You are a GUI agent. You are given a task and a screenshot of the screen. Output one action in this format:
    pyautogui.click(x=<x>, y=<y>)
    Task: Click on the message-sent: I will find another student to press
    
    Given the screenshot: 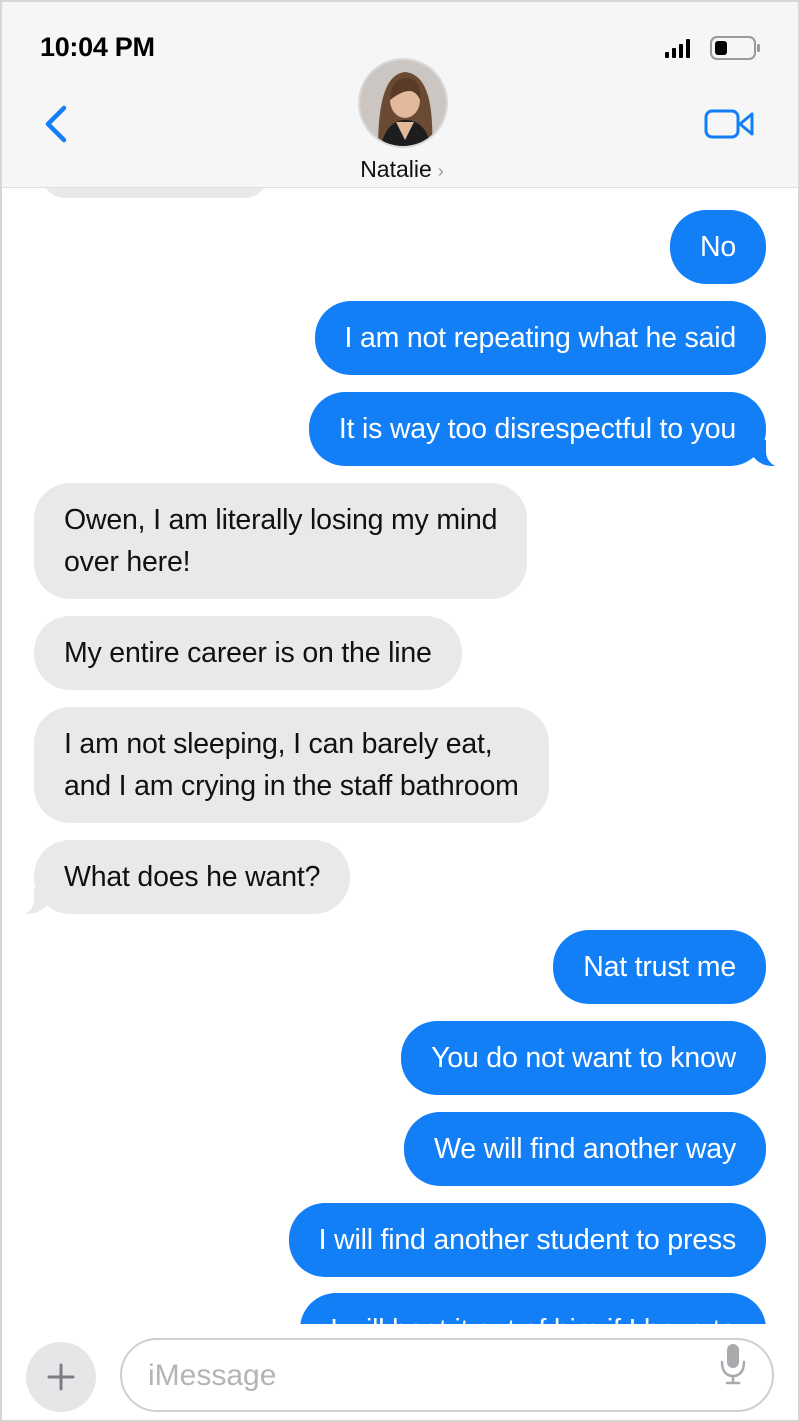 What is the action you would take?
    pyautogui.click(x=527, y=1240)
    